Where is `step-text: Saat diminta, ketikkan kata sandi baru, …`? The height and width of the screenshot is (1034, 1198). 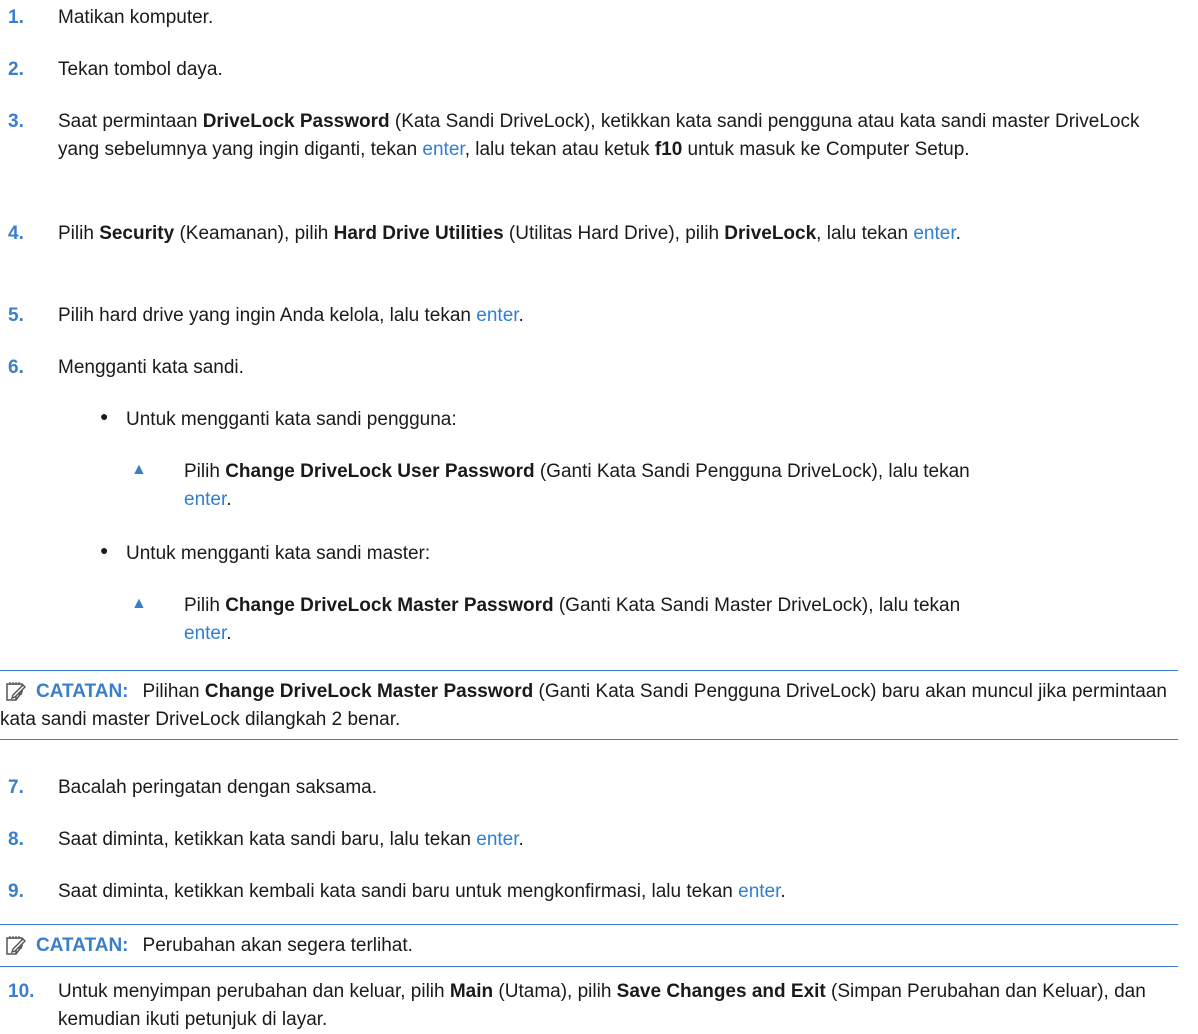 step-text: Saat diminta, ketikkan kata sandi baru, … is located at coordinates (291, 839).